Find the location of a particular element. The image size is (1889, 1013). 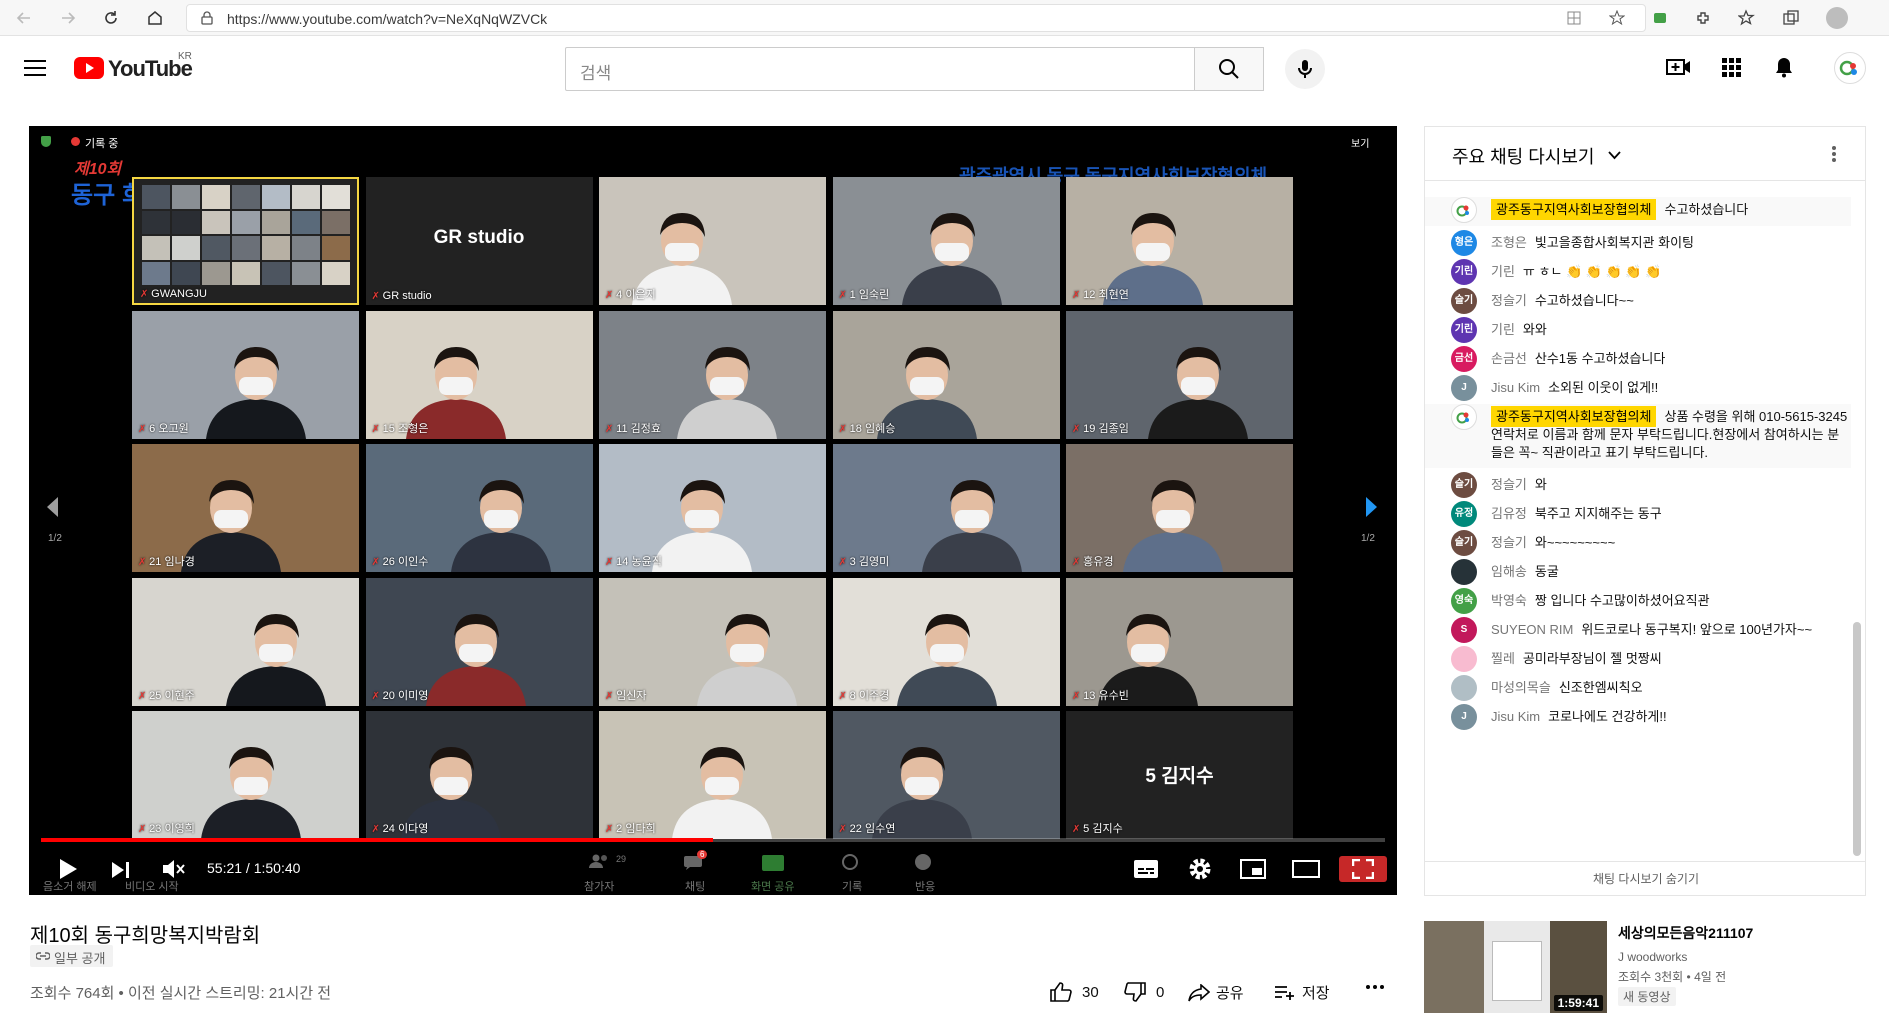

participant-name: 13 유수빈 is located at coordinates (1100, 695).